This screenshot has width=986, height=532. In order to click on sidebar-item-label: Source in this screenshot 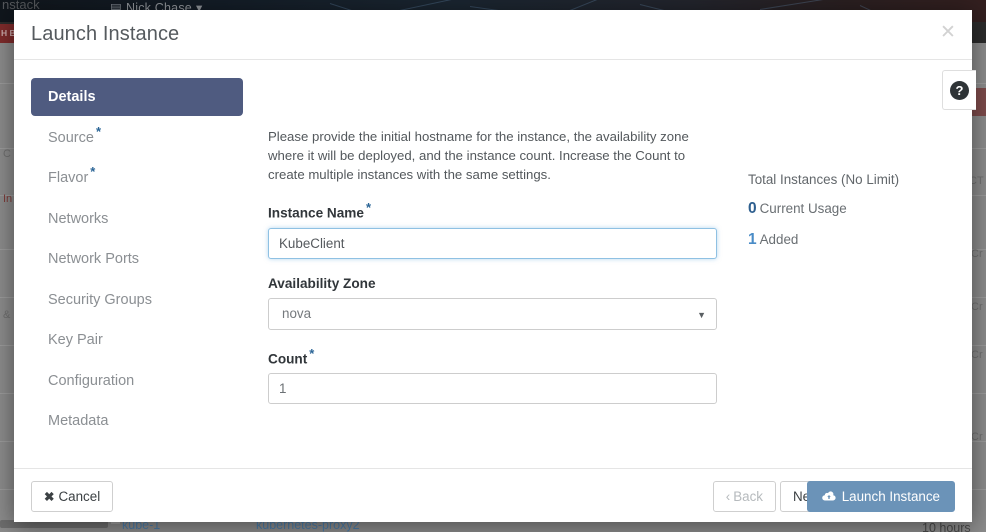, I will do `click(71, 137)`.